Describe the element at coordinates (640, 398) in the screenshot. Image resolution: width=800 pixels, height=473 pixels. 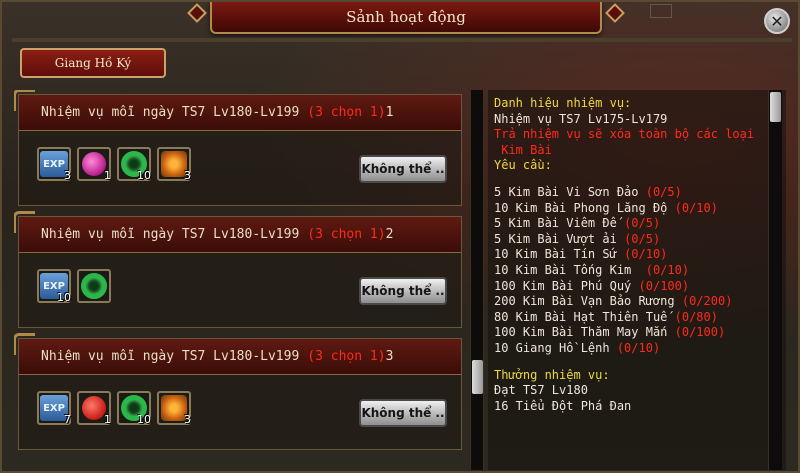
I see `rewards-list: Đạt TS7 Lv180 16 Tiểu Đột Phá Đan` at that location.